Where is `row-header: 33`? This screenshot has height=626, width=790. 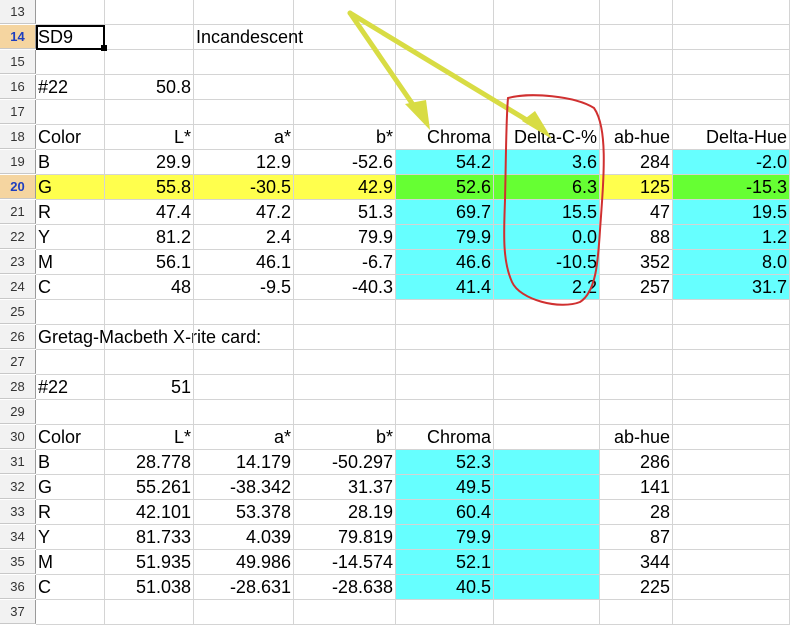 row-header: 33 is located at coordinates (18, 512).